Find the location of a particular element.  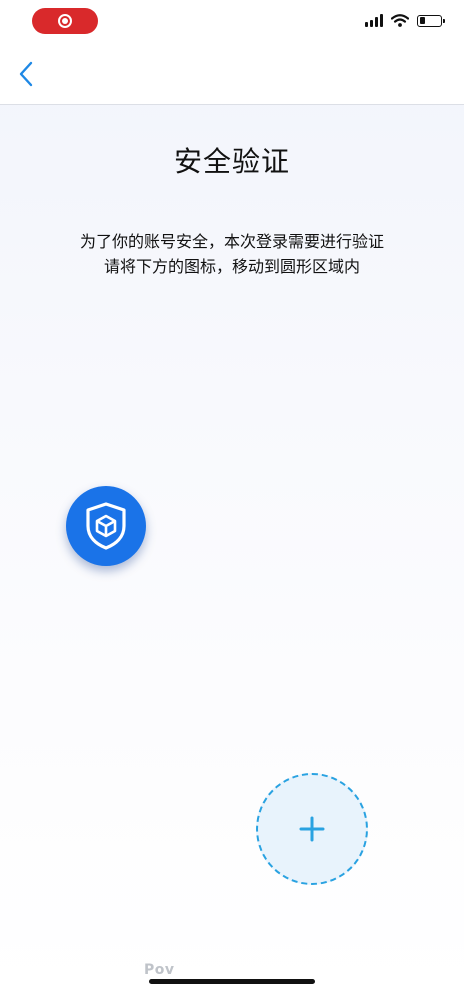

back-button is located at coordinates (26, 74).